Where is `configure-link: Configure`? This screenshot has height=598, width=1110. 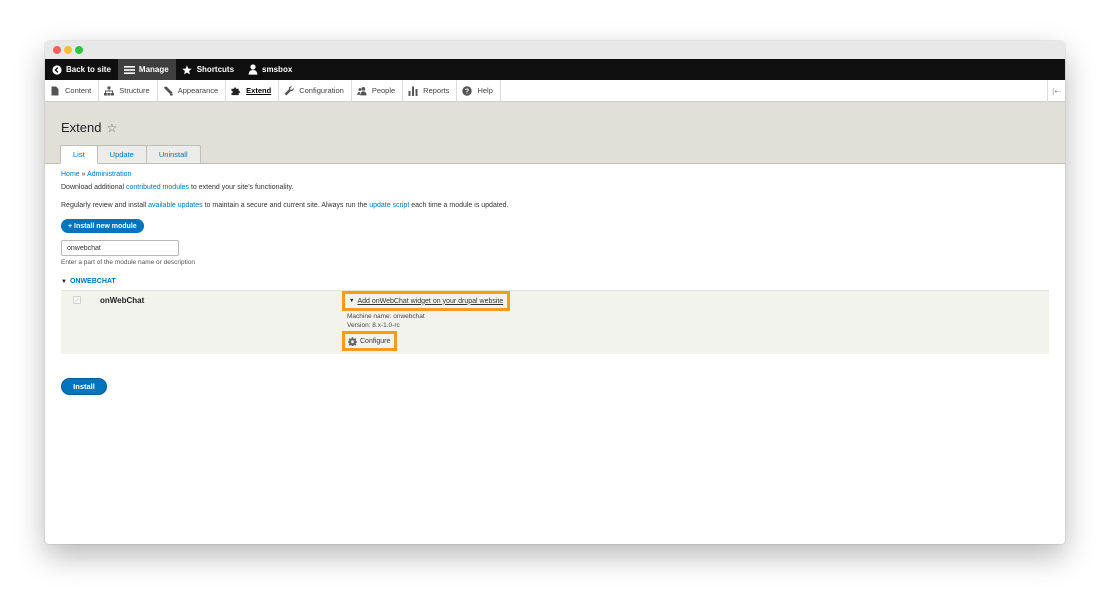
configure-link: Configure is located at coordinates (370, 341).